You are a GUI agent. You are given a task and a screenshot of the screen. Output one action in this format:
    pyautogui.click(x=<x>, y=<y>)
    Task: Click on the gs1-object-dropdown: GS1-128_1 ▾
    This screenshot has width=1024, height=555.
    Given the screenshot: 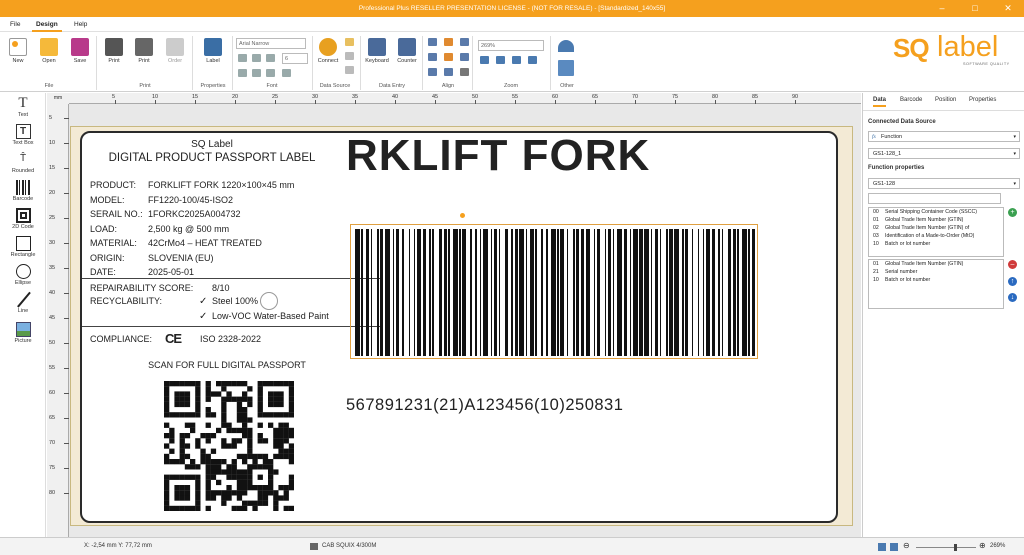 What is the action you would take?
    pyautogui.click(x=944, y=153)
    